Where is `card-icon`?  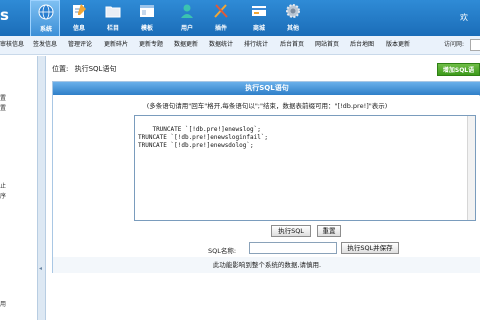
card-icon is located at coordinates (259, 11).